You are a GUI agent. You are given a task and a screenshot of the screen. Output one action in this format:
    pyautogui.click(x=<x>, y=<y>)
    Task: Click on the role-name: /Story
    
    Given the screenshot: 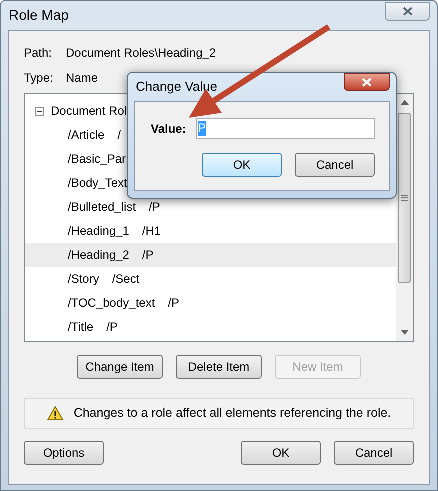 What is the action you would take?
    pyautogui.click(x=84, y=279)
    